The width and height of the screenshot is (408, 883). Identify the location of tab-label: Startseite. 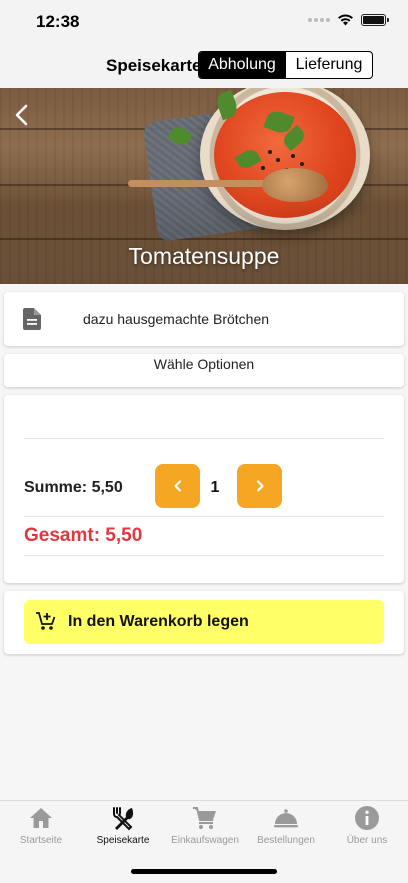
(41, 840).